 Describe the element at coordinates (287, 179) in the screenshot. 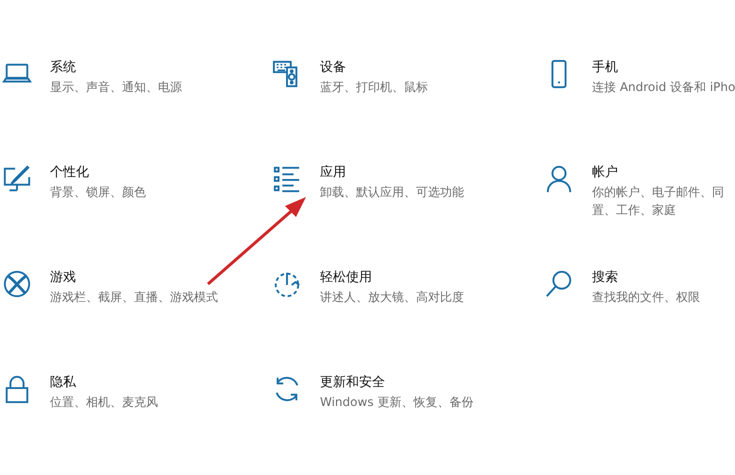

I see `list-icon` at that location.